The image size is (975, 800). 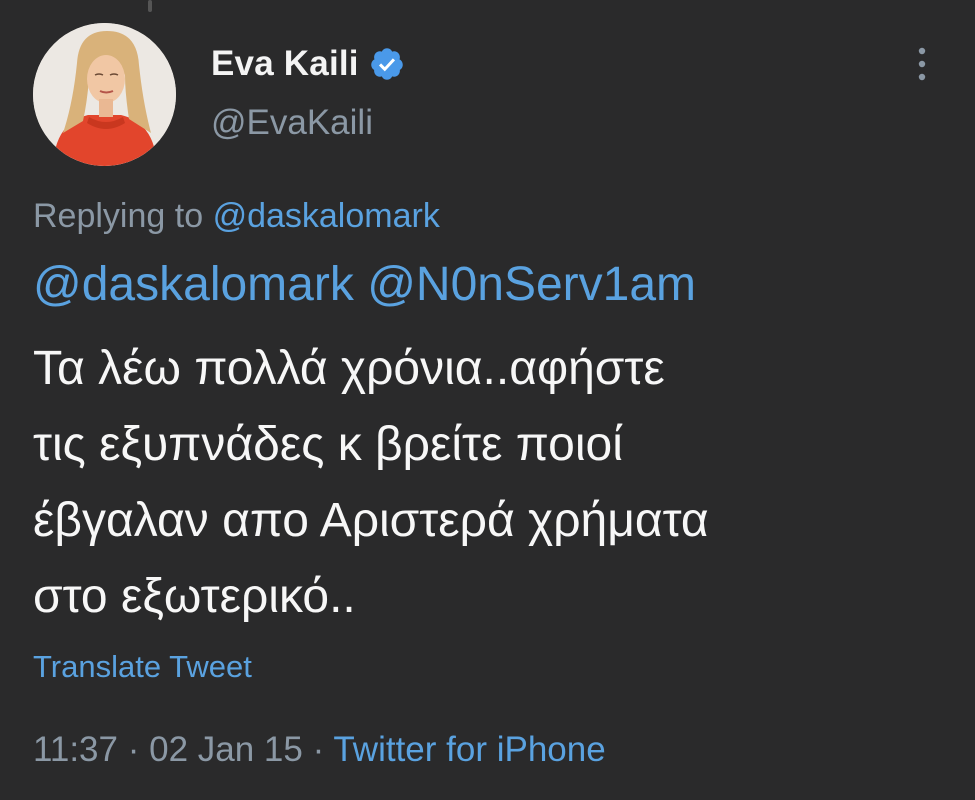 I want to click on author-handle: @EvaKaili, so click(x=292, y=123).